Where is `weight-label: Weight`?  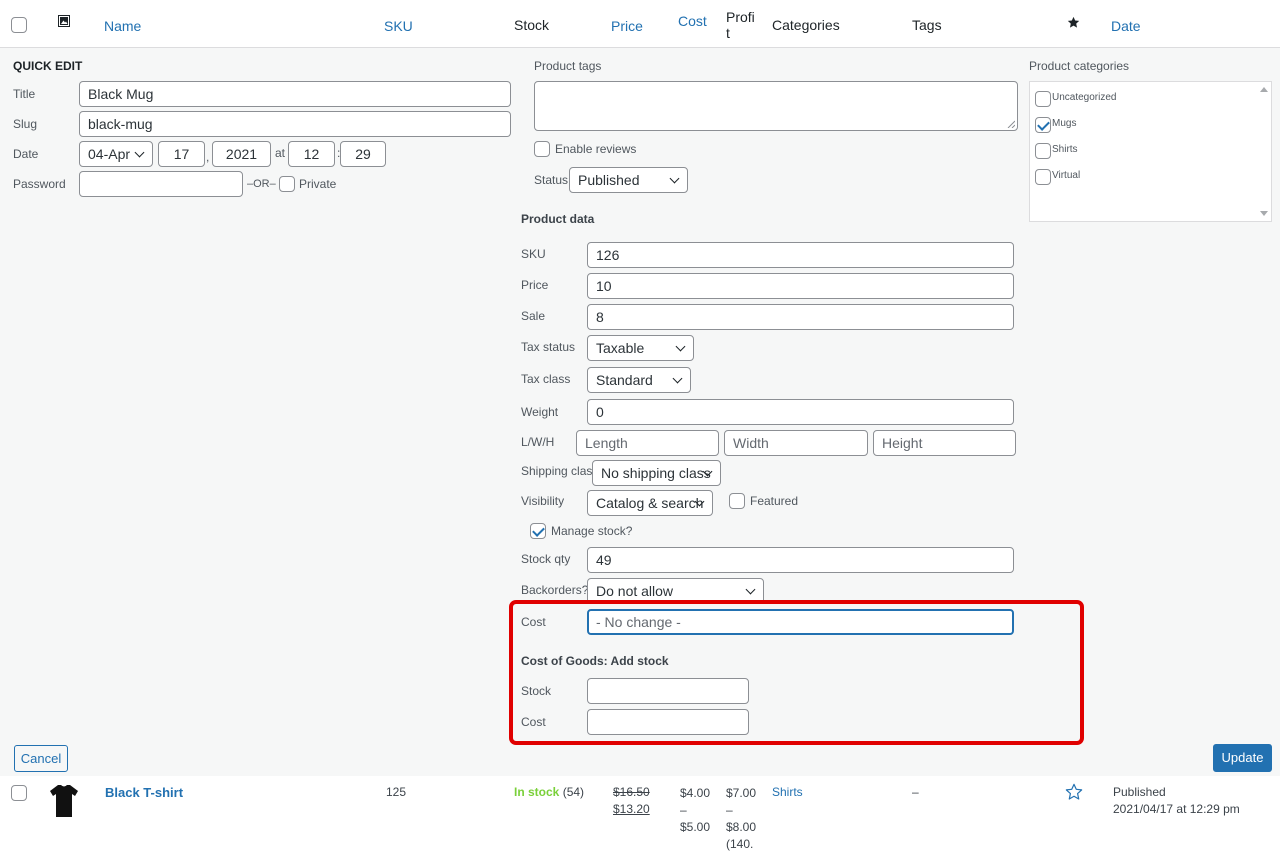 weight-label: Weight is located at coordinates (540, 412).